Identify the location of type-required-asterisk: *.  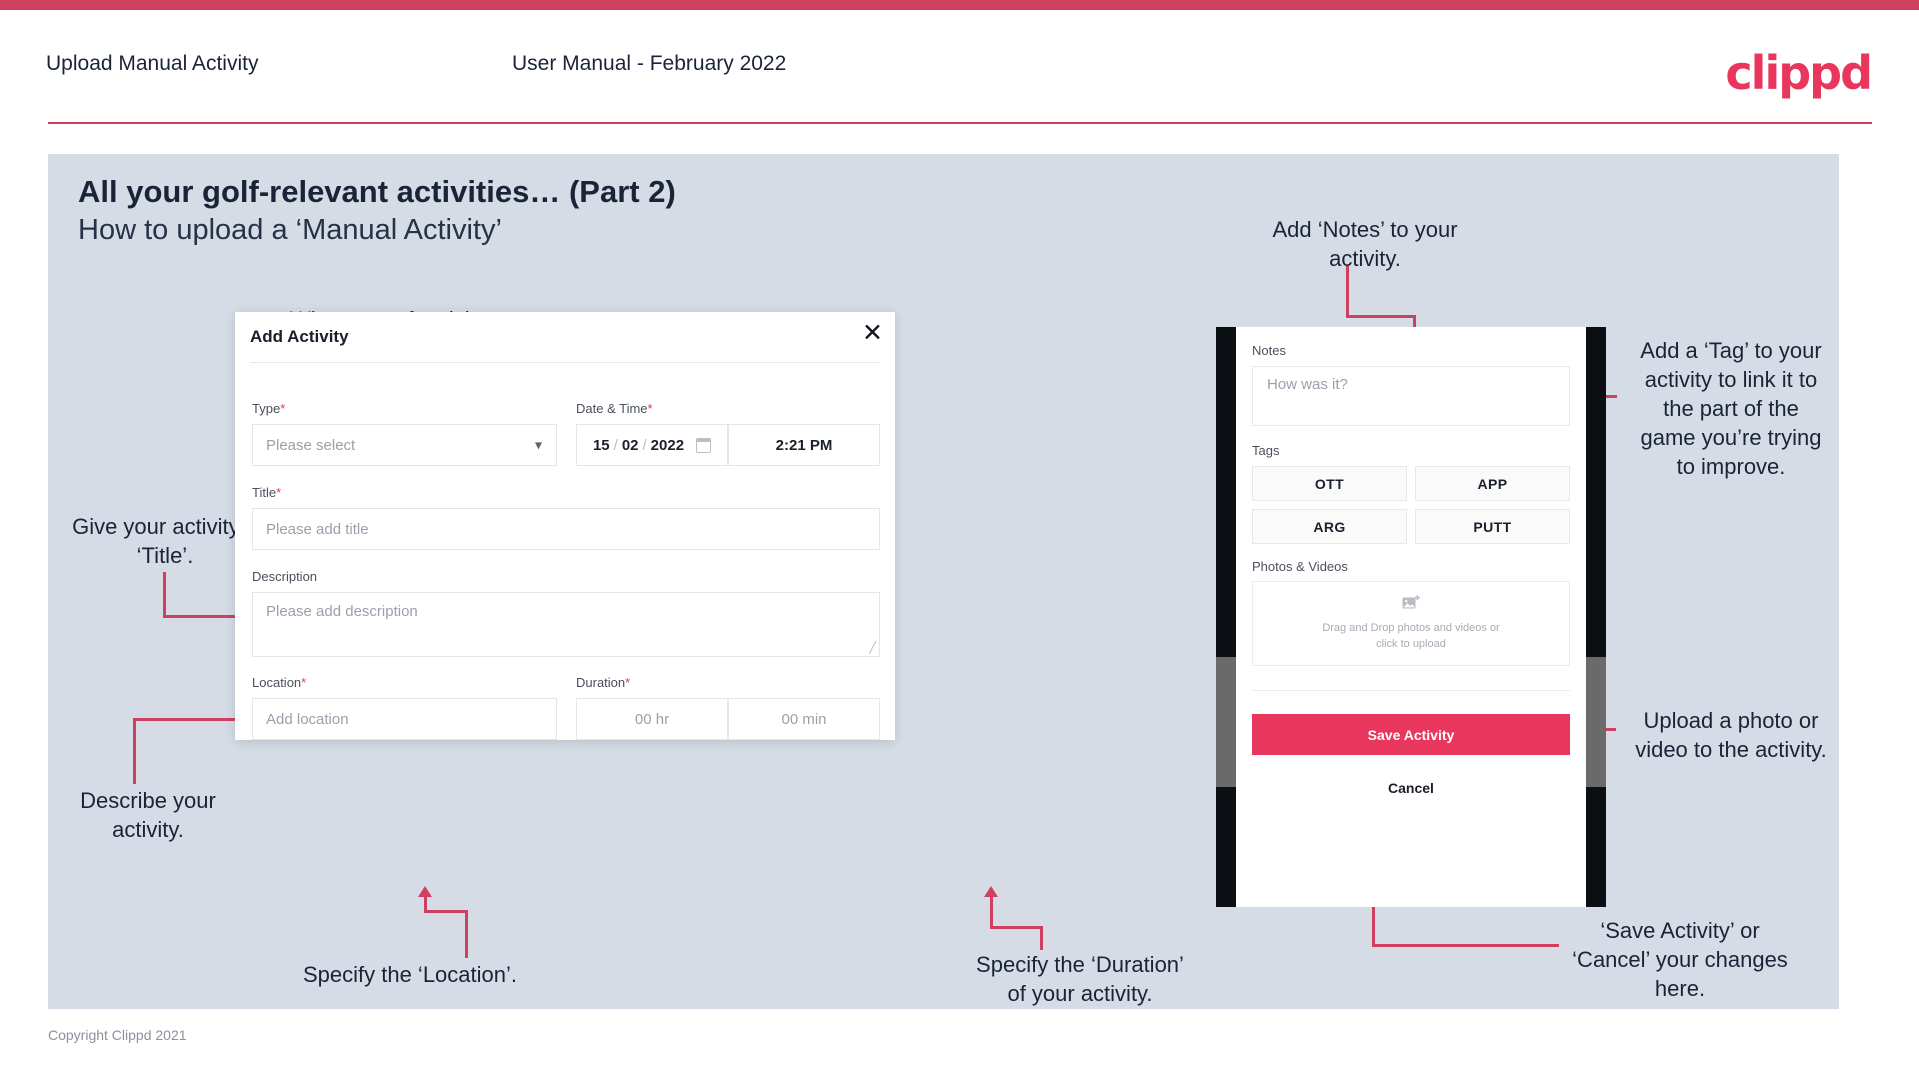
(283, 408).